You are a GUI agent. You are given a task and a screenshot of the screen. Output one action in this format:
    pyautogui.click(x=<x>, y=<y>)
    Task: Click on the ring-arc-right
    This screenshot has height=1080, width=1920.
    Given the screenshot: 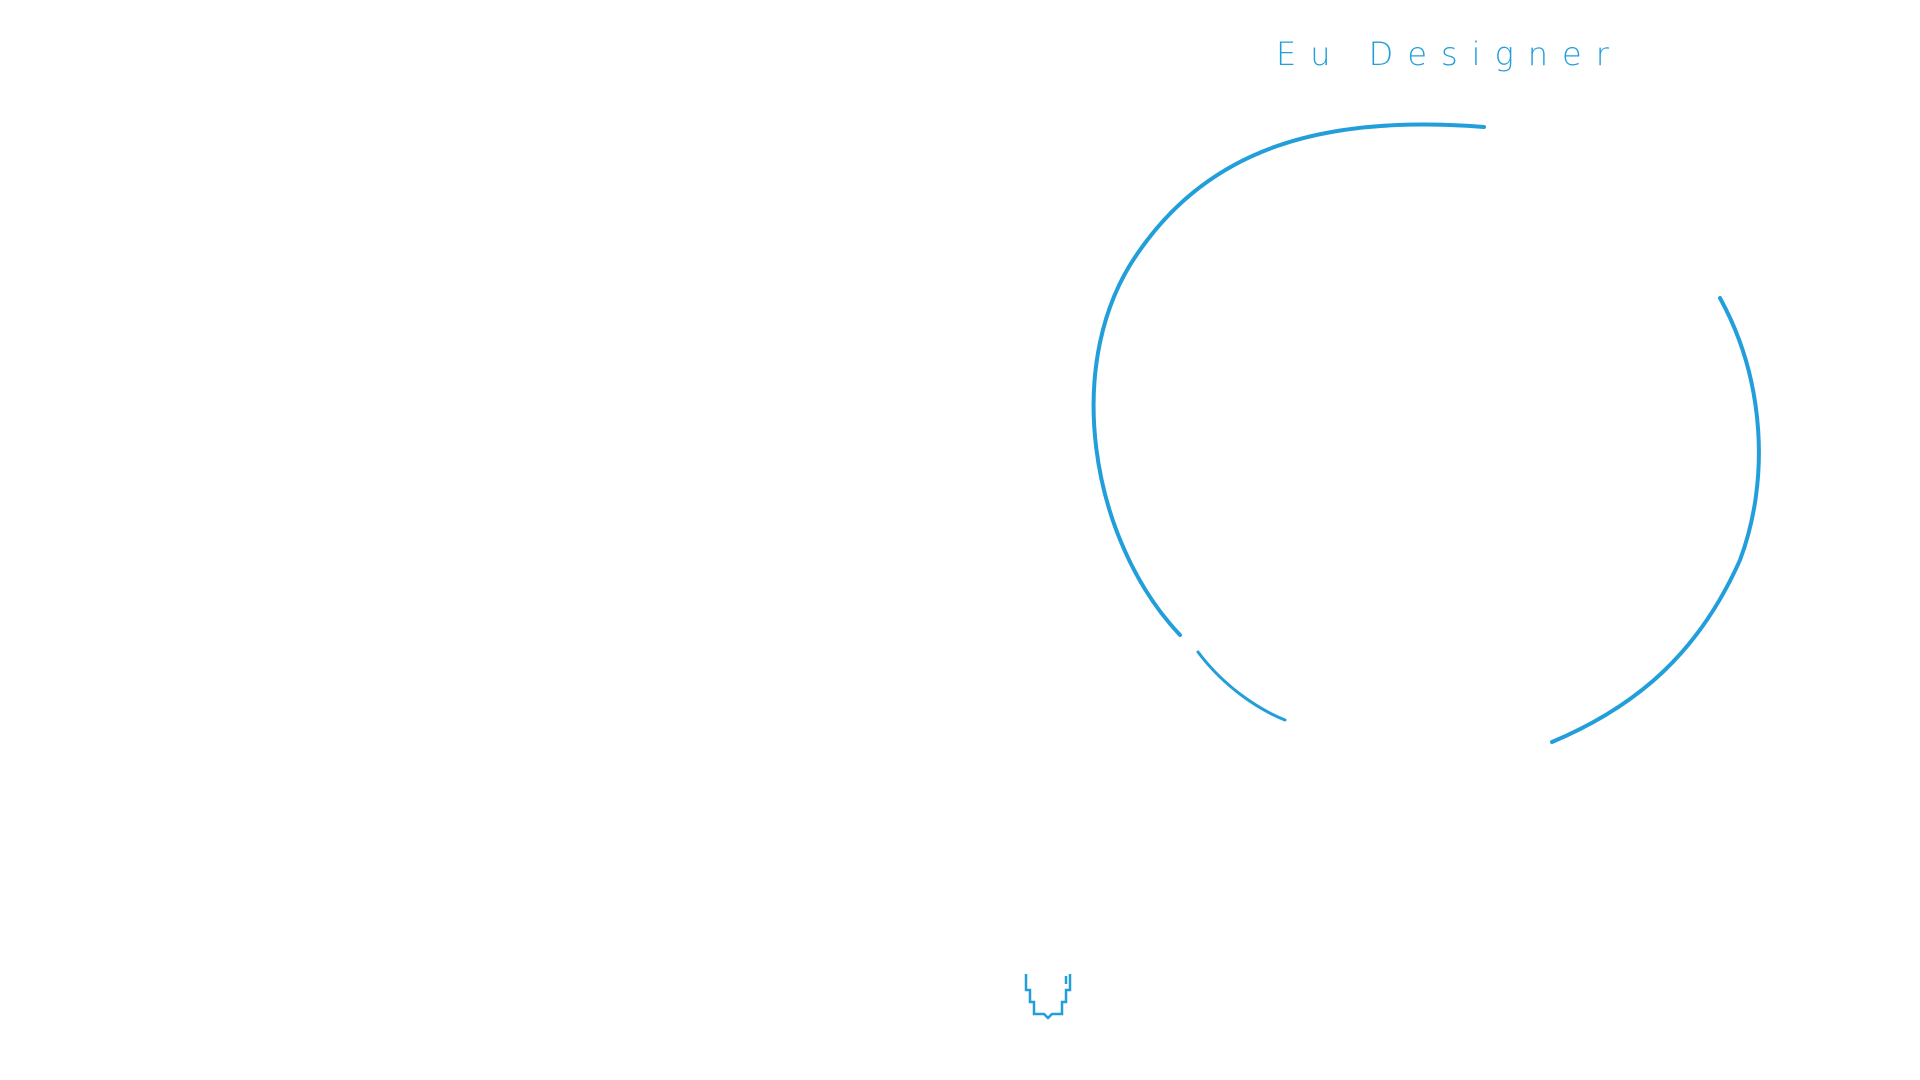 What is the action you would take?
    pyautogui.click(x=1655, y=520)
    